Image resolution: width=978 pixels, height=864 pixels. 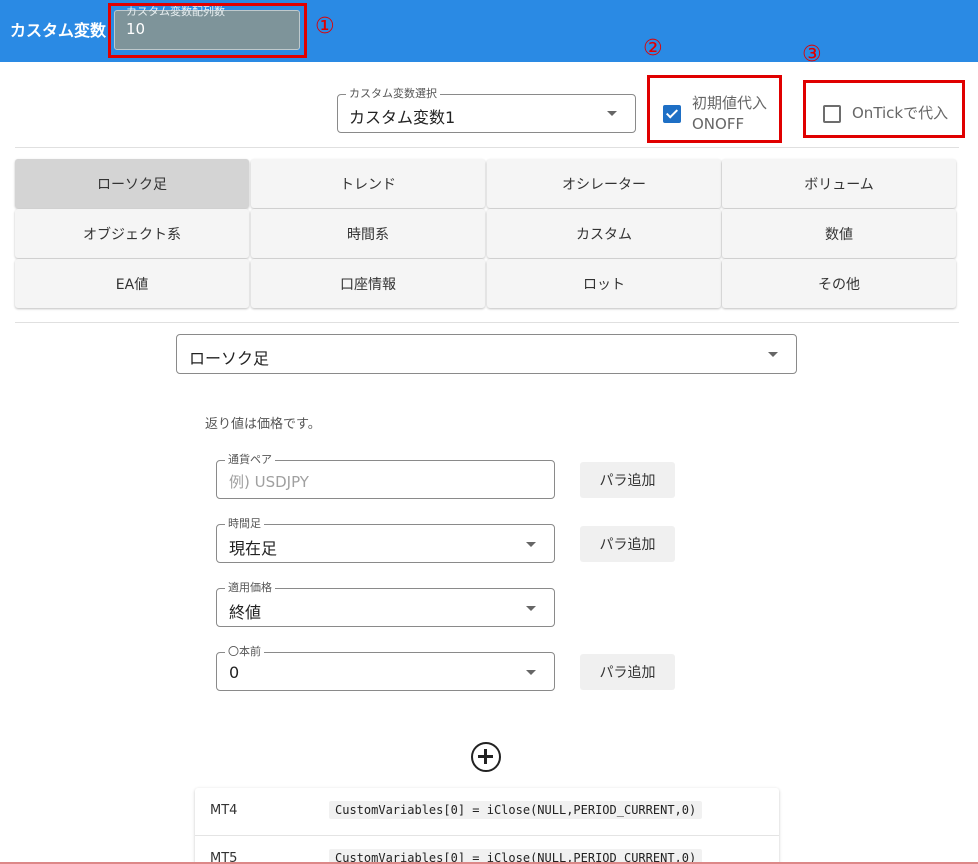 I want to click on function-select: ローソク足, so click(x=486, y=354).